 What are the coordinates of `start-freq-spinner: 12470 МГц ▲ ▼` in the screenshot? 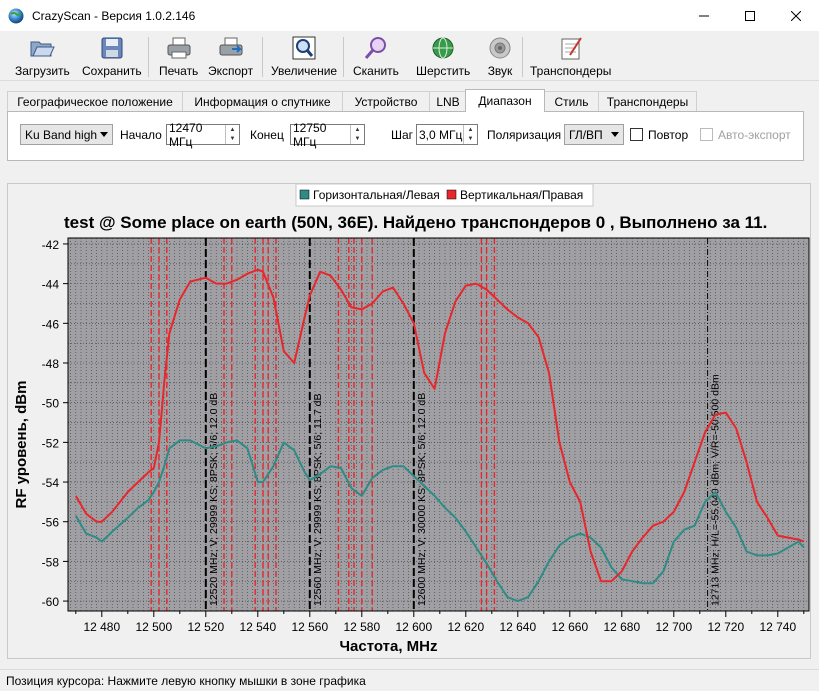 It's located at (203, 135).